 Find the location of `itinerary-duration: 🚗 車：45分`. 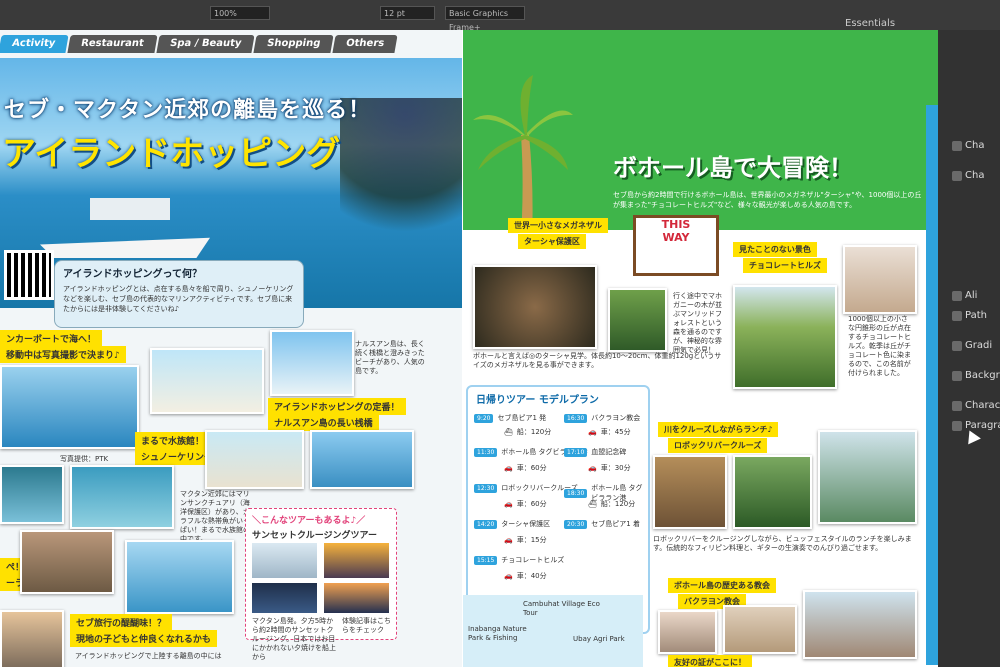

itinerary-duration: 🚗 車：45分 is located at coordinates (609, 432).